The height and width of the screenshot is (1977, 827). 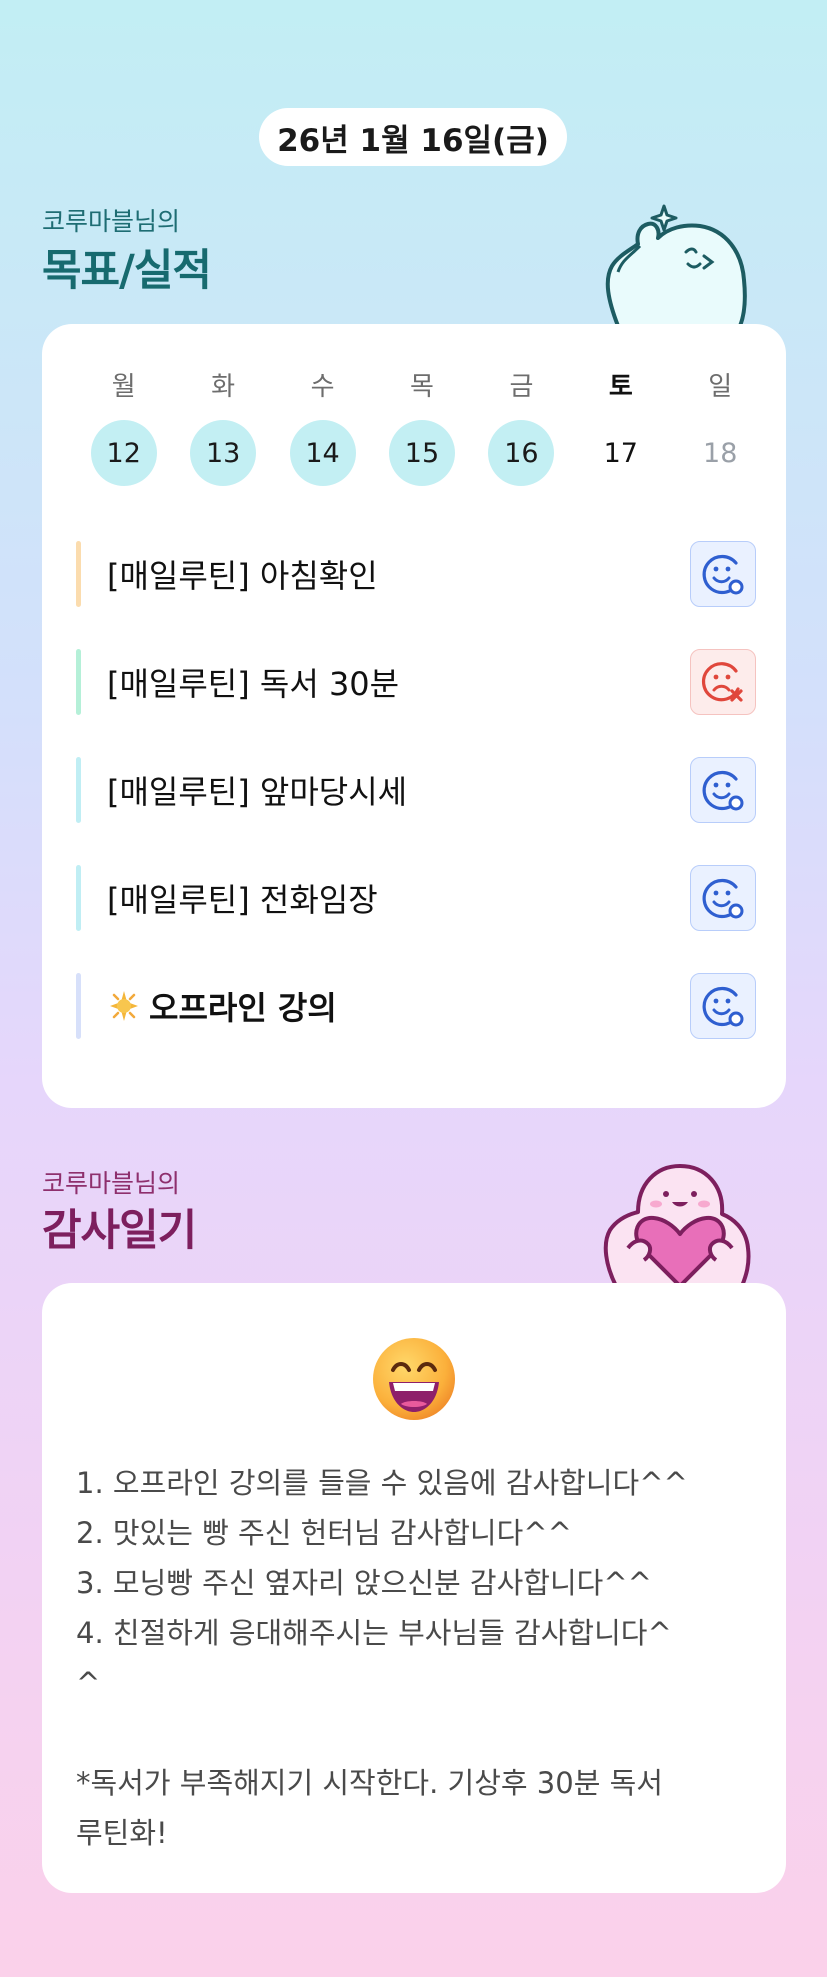 What do you see at coordinates (413, 137) in the screenshot?
I see `date-pill: 26년 1월 16일(금)` at bounding box center [413, 137].